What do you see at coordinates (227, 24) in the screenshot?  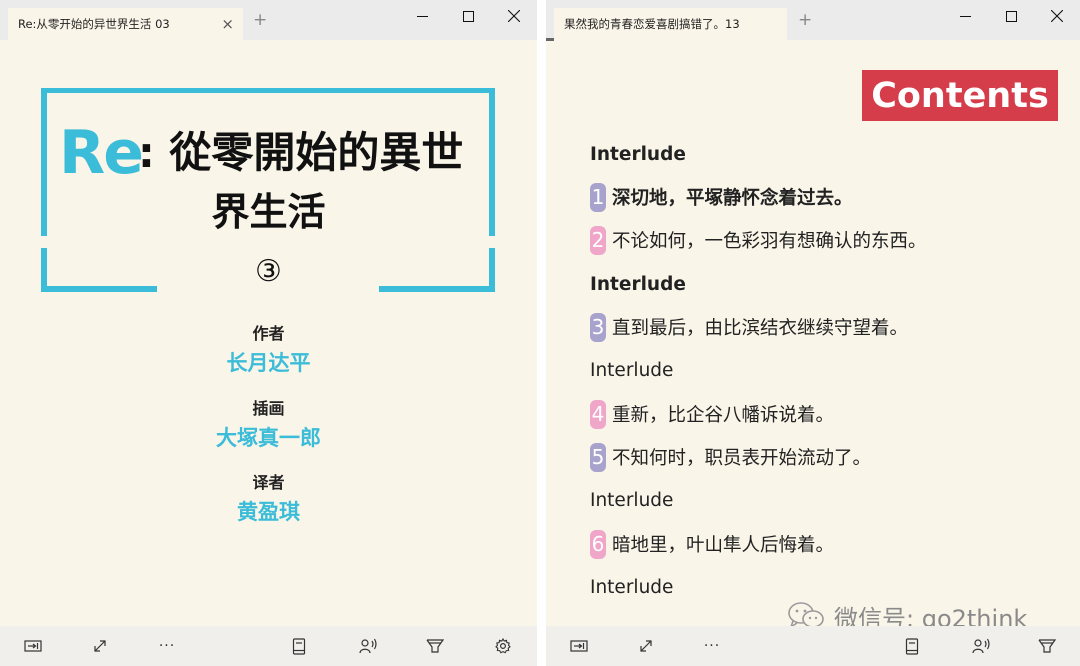 I see `left-tab-close-icon: ×` at bounding box center [227, 24].